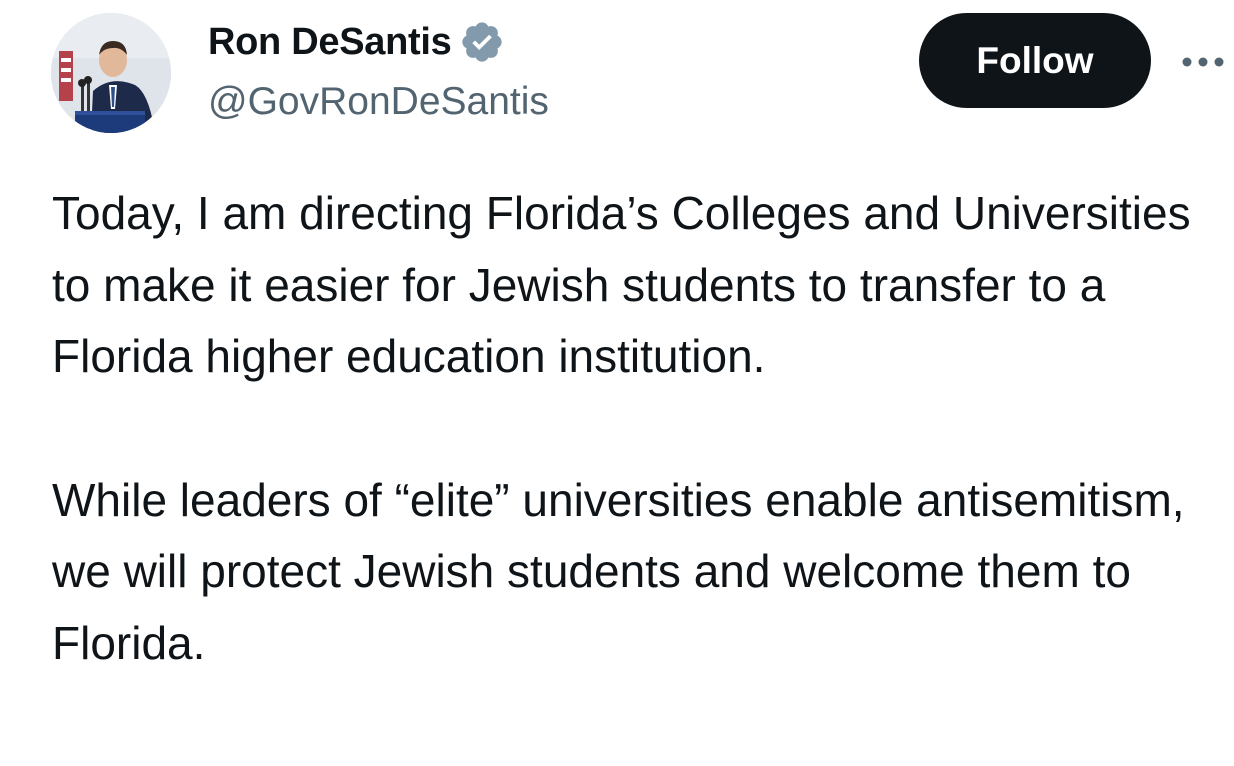 The height and width of the screenshot is (766, 1234). I want to click on author-name-row: Ron DeSantis, so click(356, 42).